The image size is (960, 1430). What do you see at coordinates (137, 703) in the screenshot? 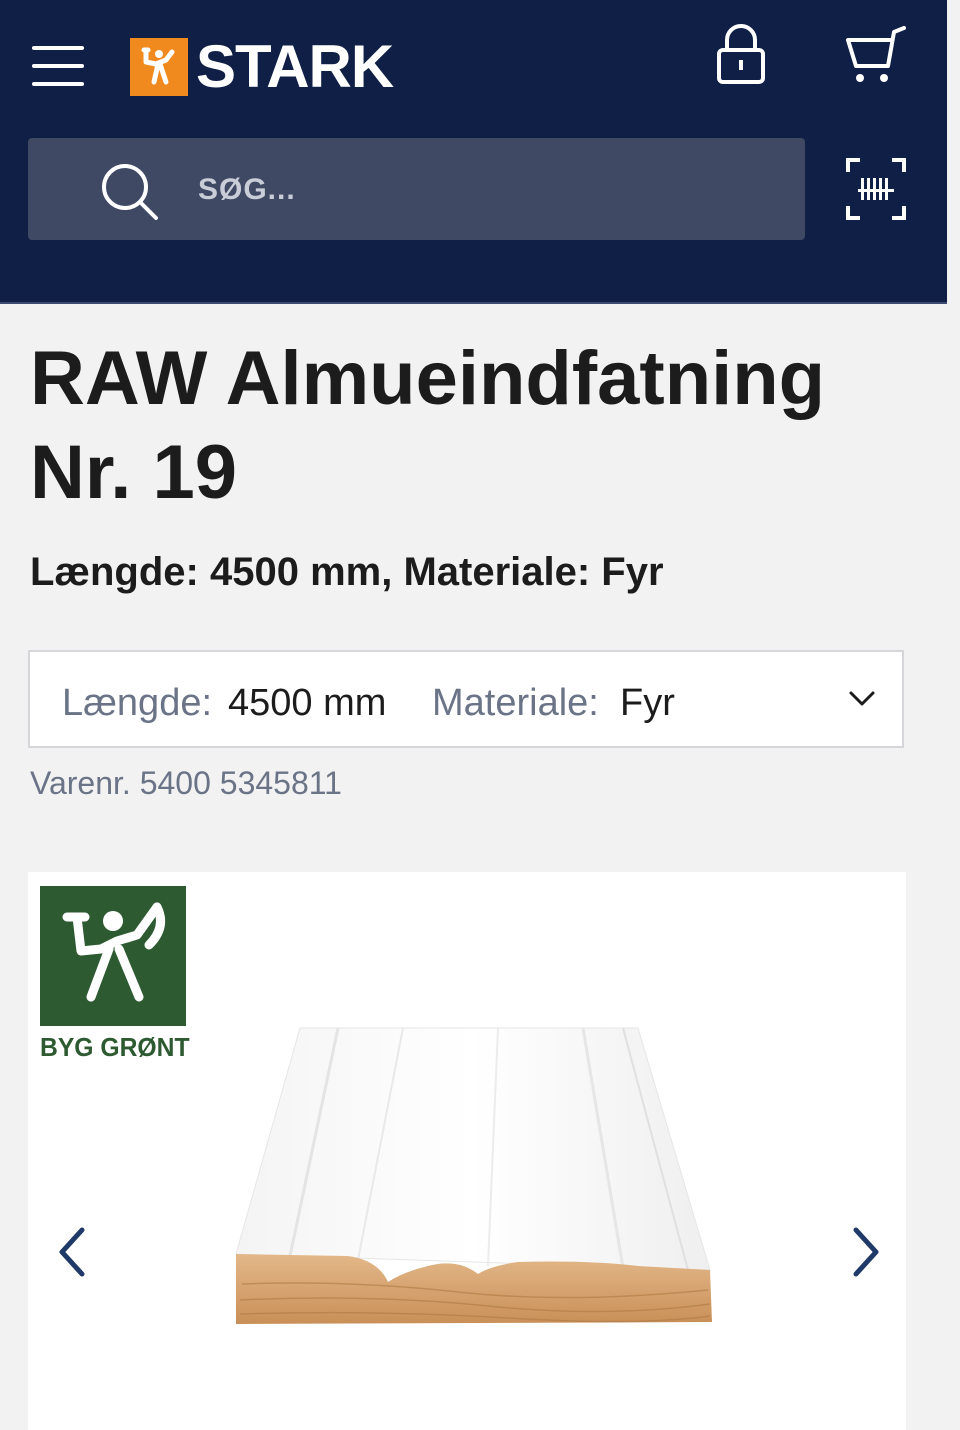
I see `length-label: Længde:` at bounding box center [137, 703].